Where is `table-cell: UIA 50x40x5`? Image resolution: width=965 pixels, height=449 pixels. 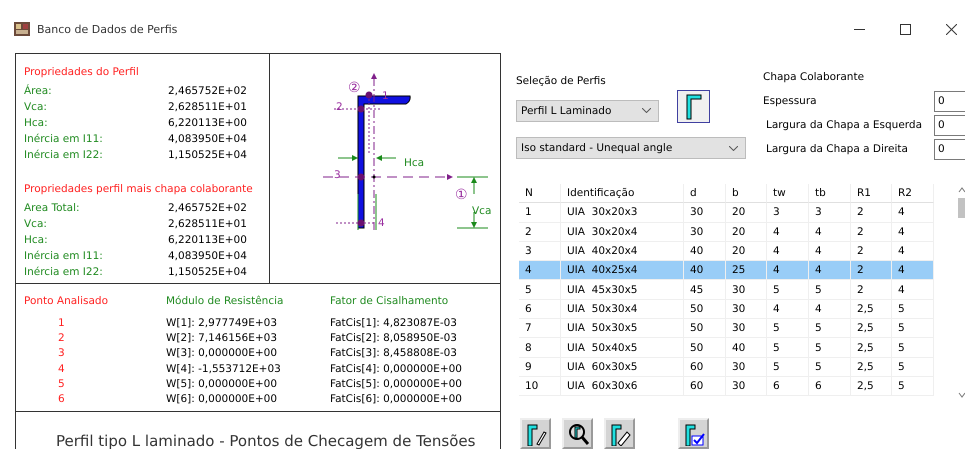
table-cell: UIA 50x40x5 is located at coordinates (622, 348).